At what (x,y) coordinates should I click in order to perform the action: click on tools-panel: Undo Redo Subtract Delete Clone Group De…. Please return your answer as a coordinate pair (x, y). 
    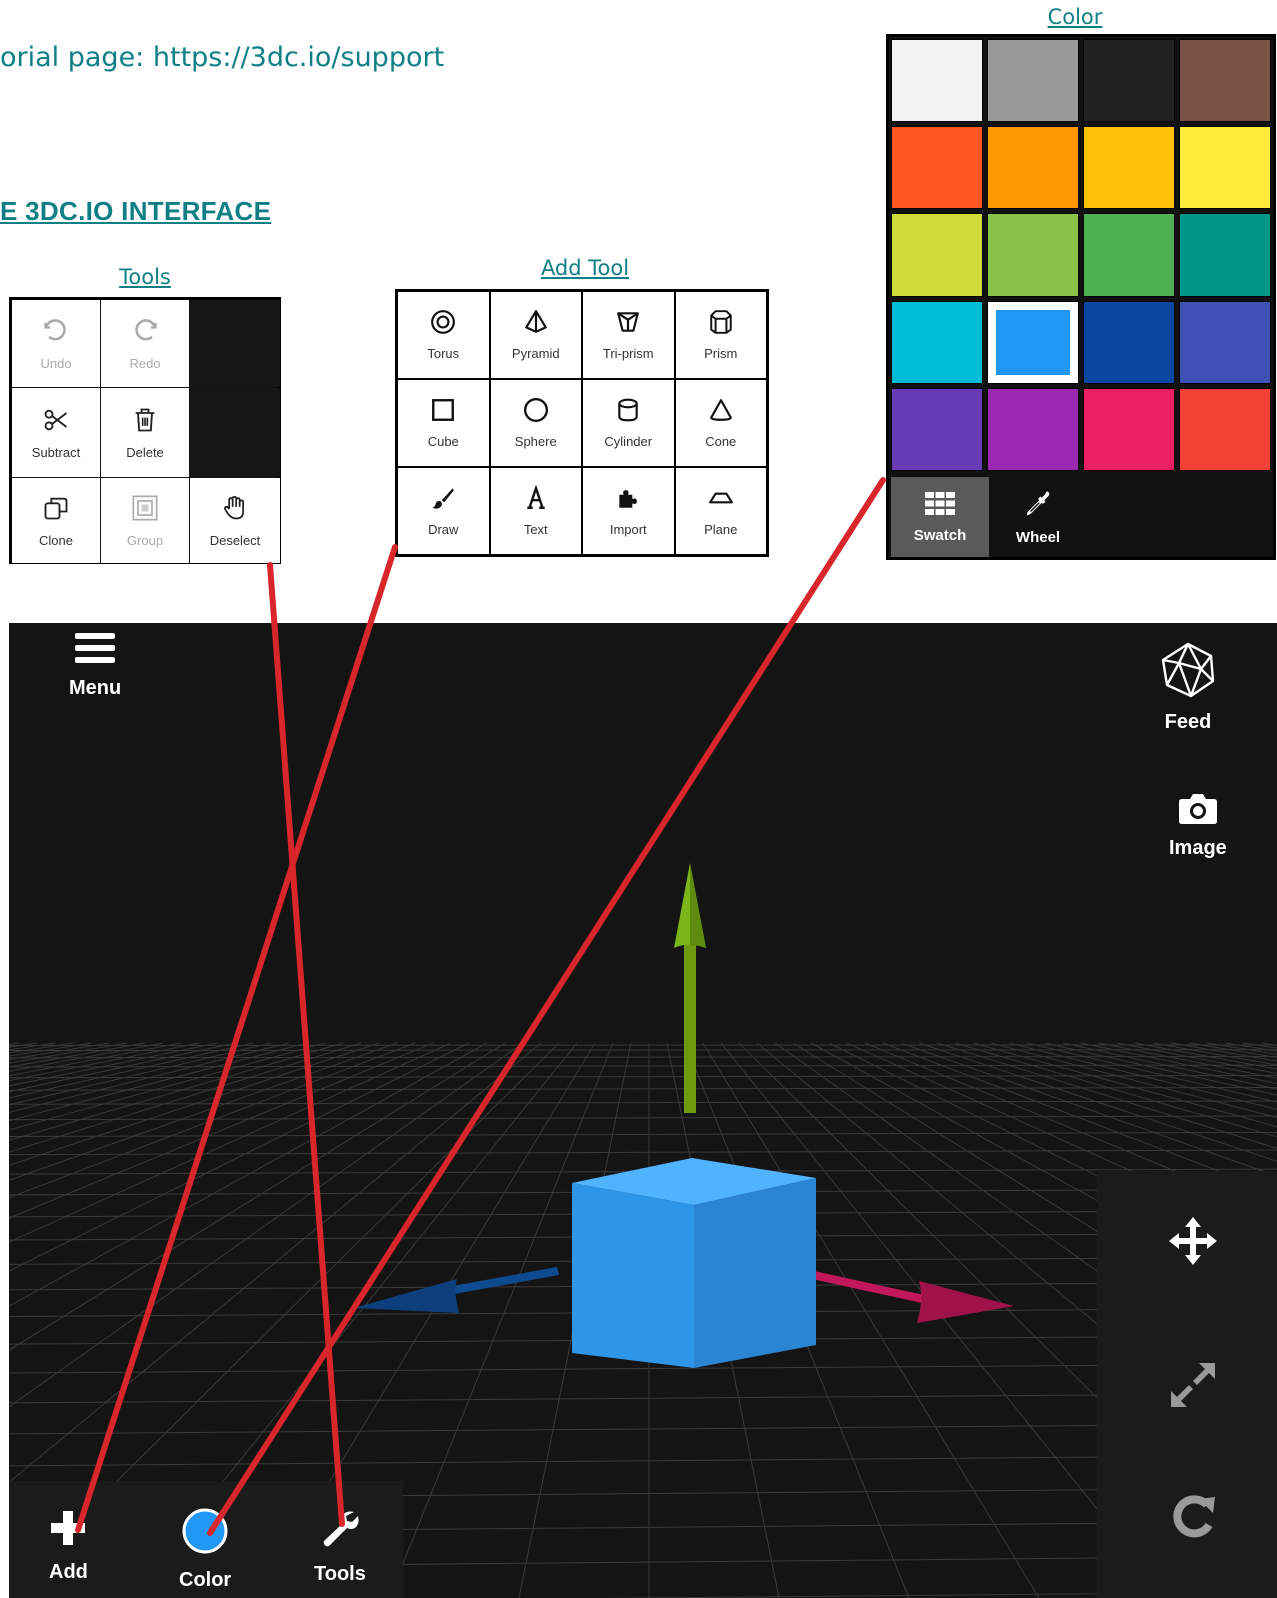
    Looking at the image, I should click on (145, 430).